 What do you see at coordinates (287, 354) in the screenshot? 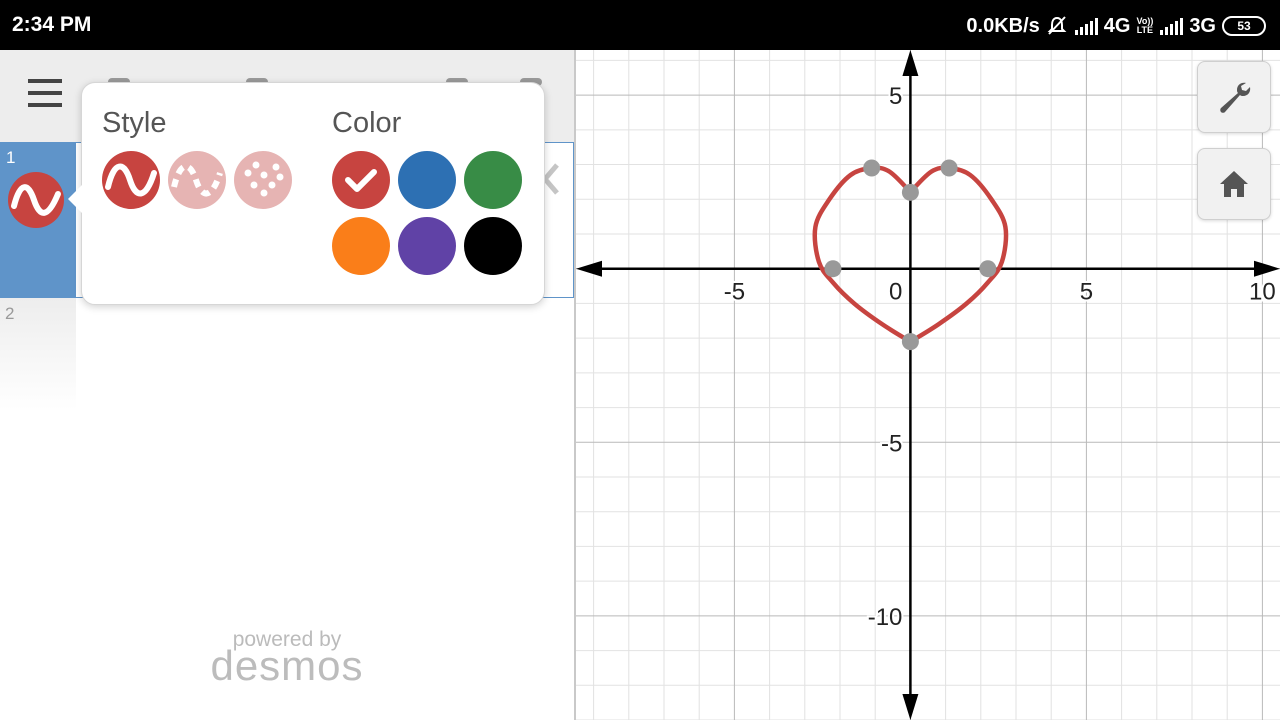
I see `expression-row-2: 2` at bounding box center [287, 354].